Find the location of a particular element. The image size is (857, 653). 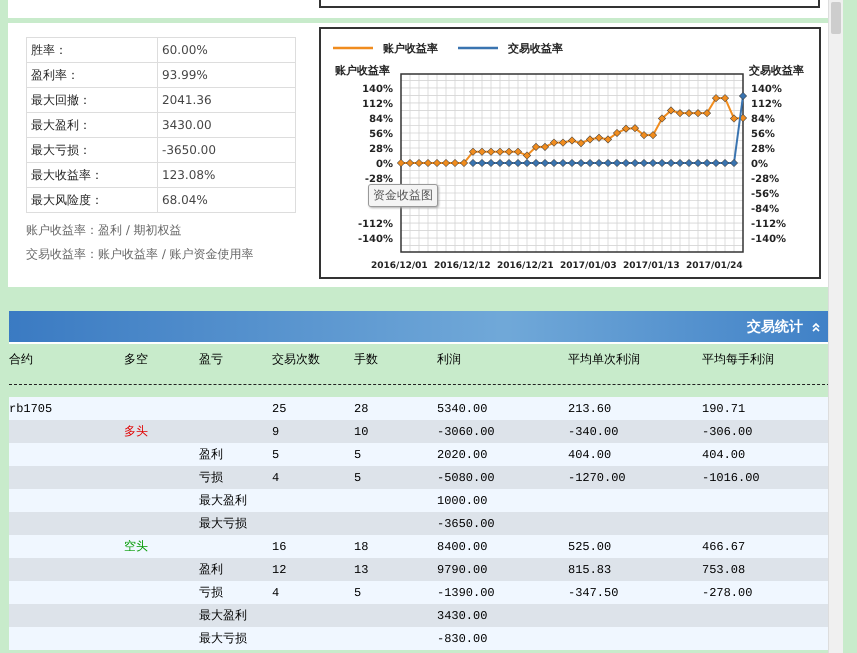

column-header: 平均每手利润 is located at coordinates (738, 359).